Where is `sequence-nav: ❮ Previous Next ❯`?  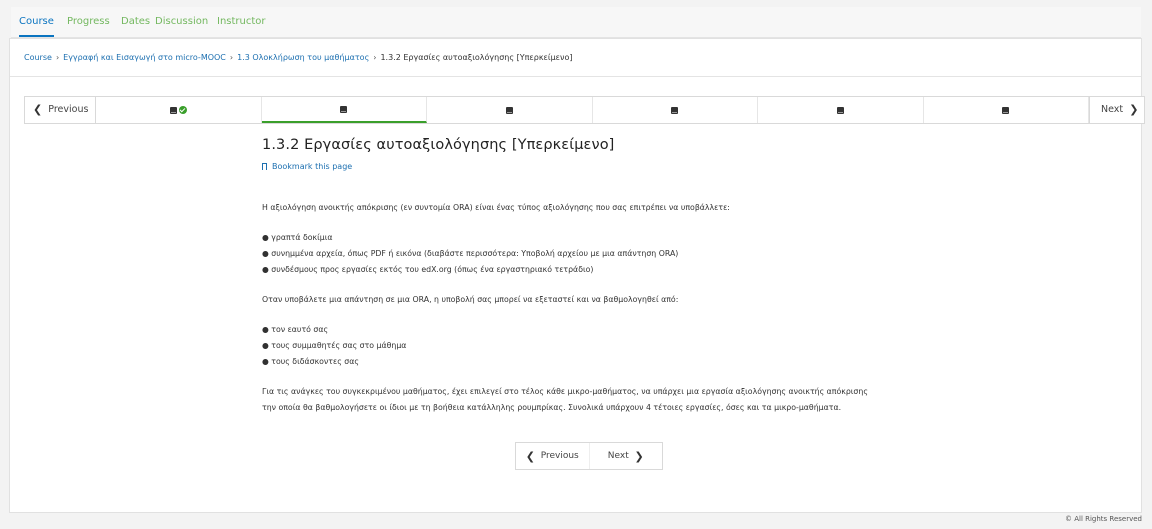 sequence-nav: ❮ Previous Next ❯ is located at coordinates (584, 110).